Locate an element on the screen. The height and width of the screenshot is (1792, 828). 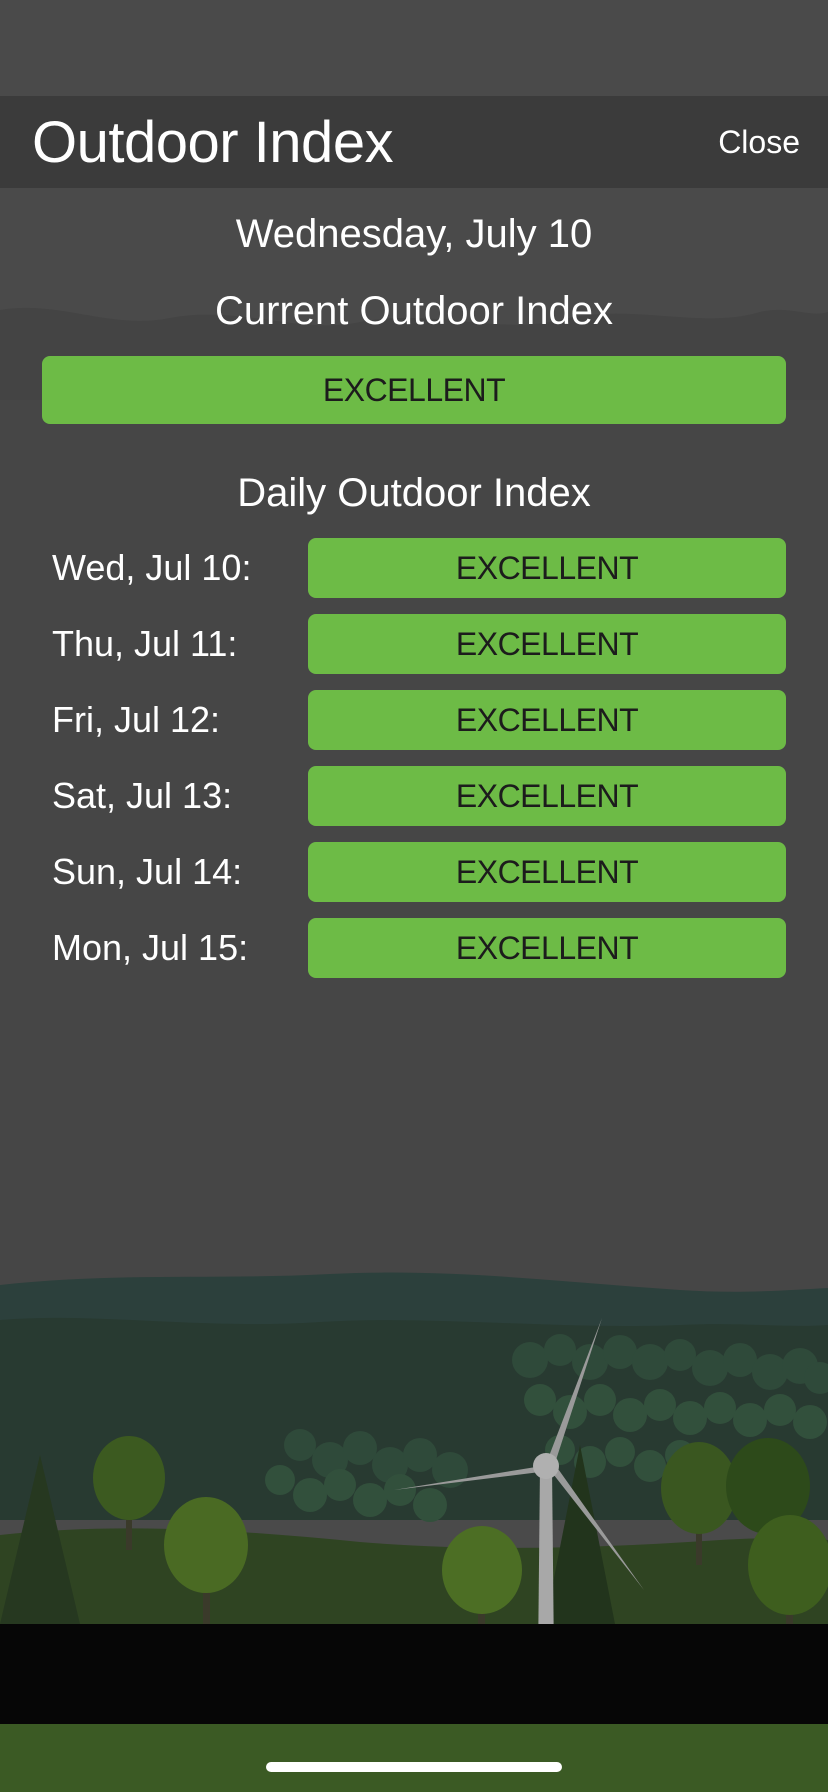
daily-row: Thu, Jul 11: EXCELLENT is located at coordinates (414, 644).